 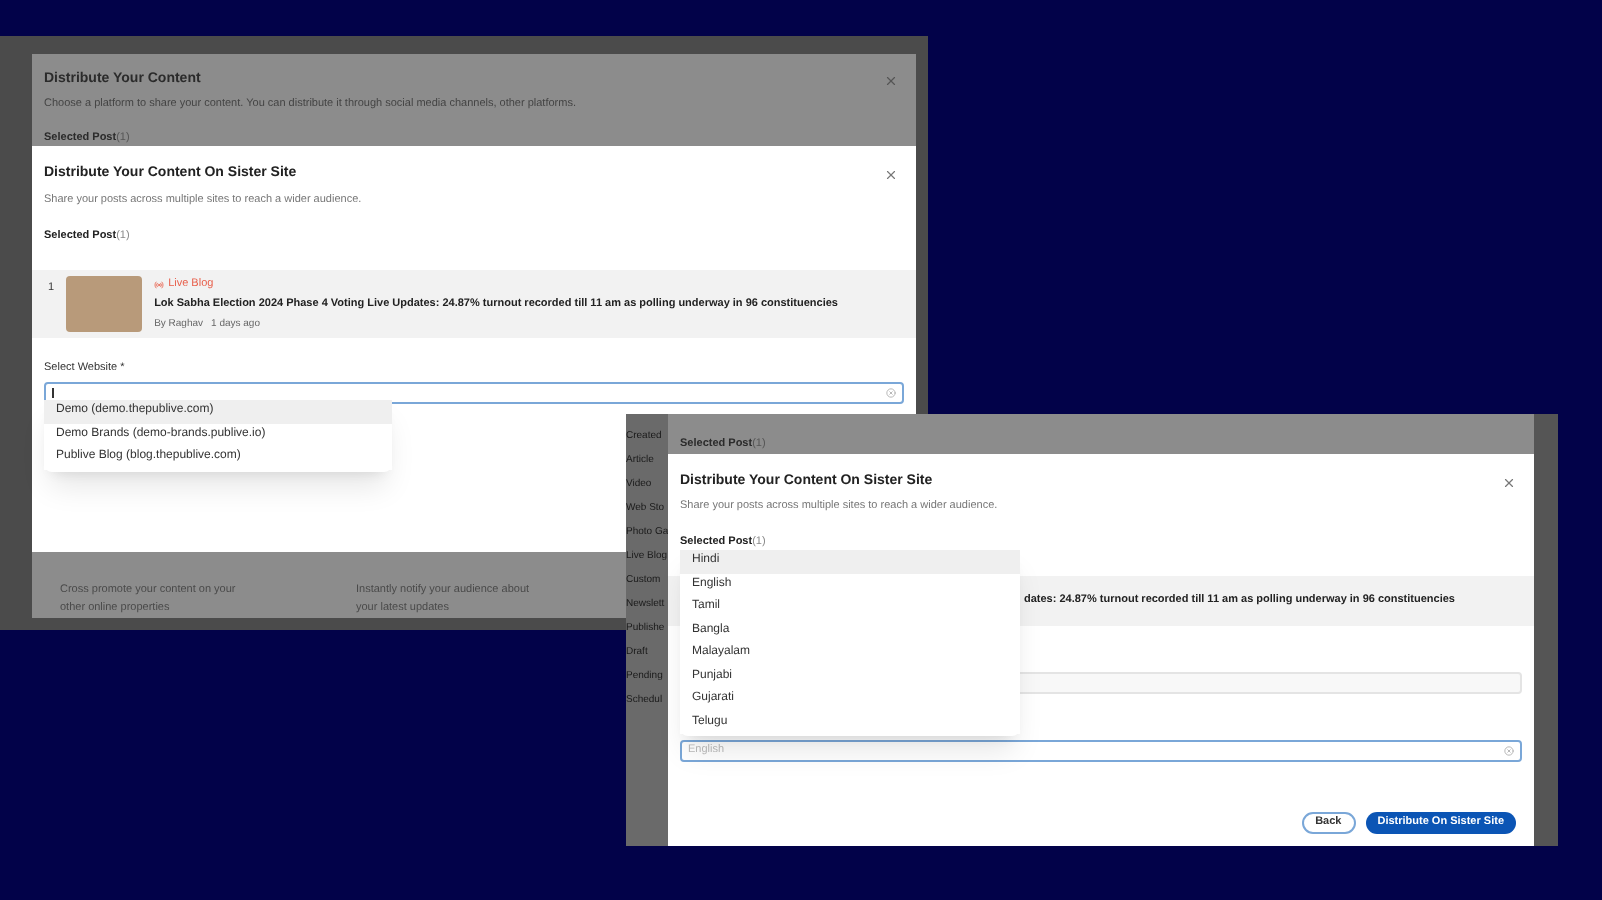 What do you see at coordinates (53, 393) in the screenshot?
I see `text-cursor` at bounding box center [53, 393].